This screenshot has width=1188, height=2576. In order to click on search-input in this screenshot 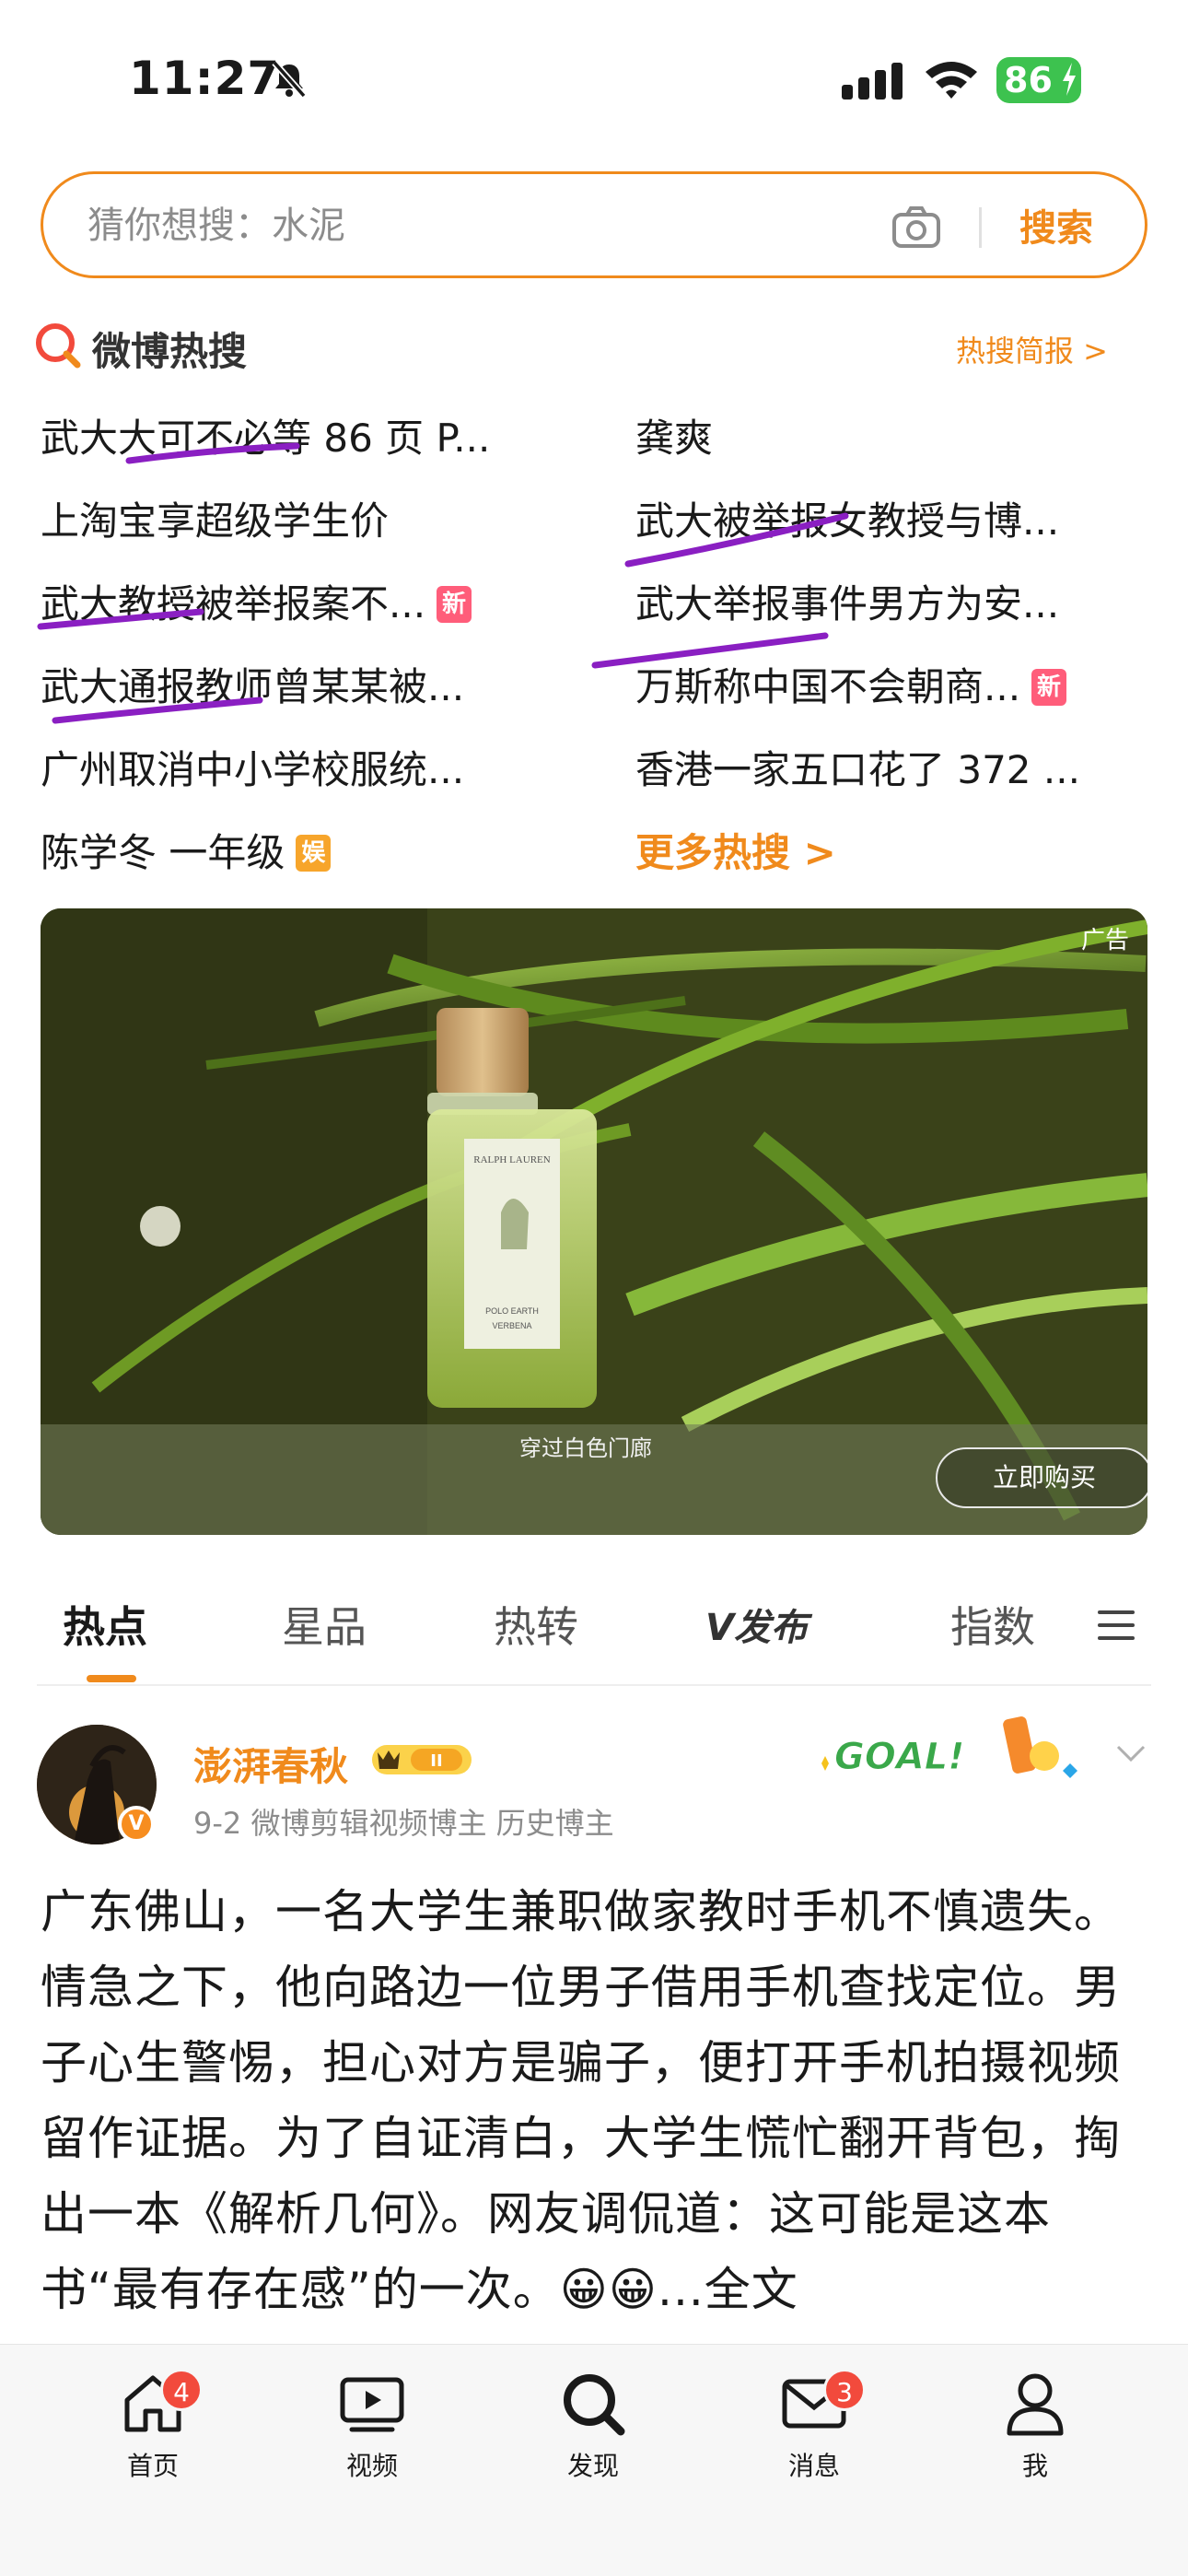, I will do `click(483, 225)`.